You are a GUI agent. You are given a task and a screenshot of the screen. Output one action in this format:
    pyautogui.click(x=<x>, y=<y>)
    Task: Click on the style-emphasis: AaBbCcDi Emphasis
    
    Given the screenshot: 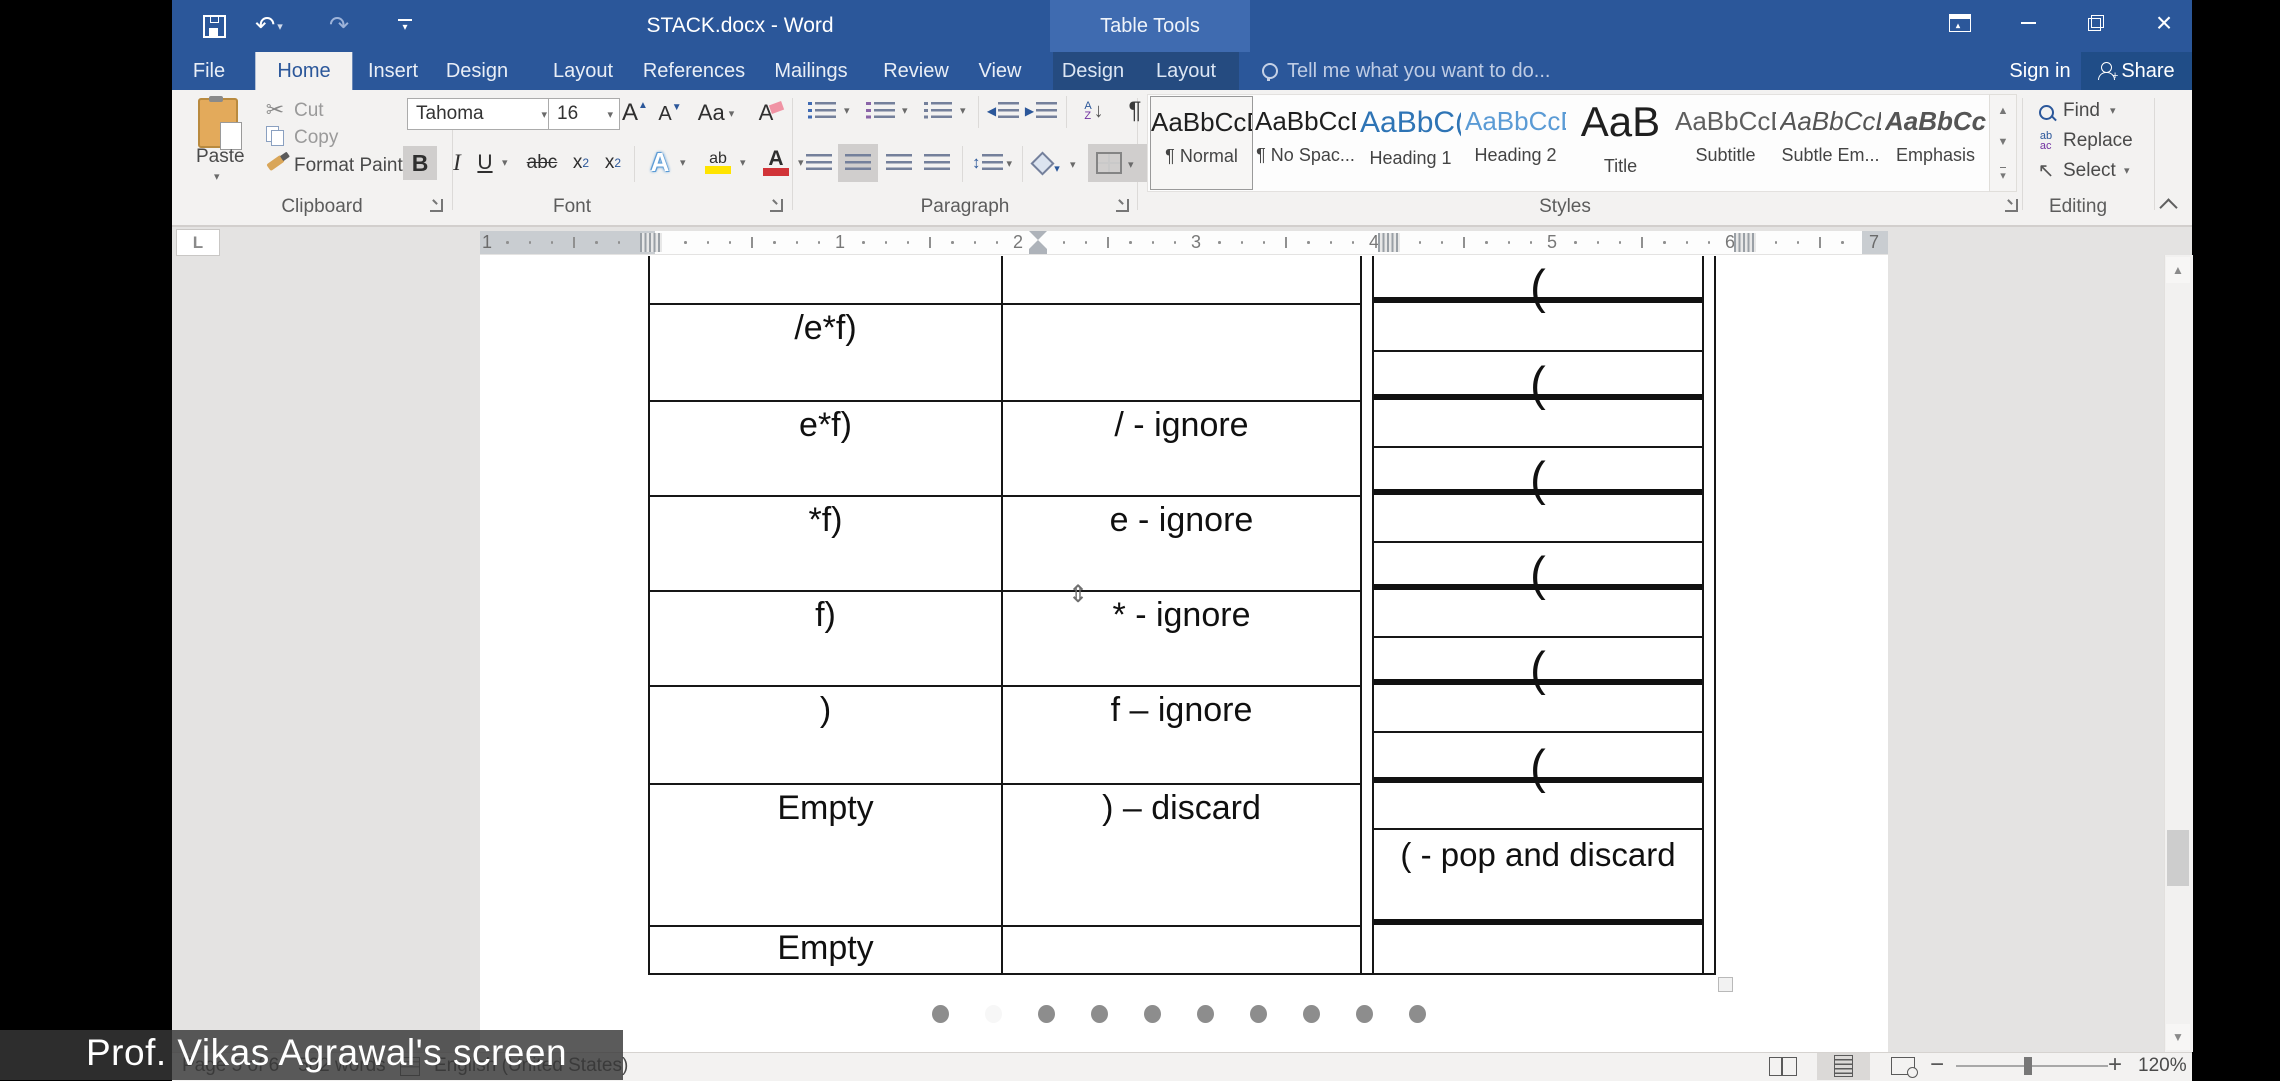 What is the action you would take?
    pyautogui.click(x=1935, y=142)
    